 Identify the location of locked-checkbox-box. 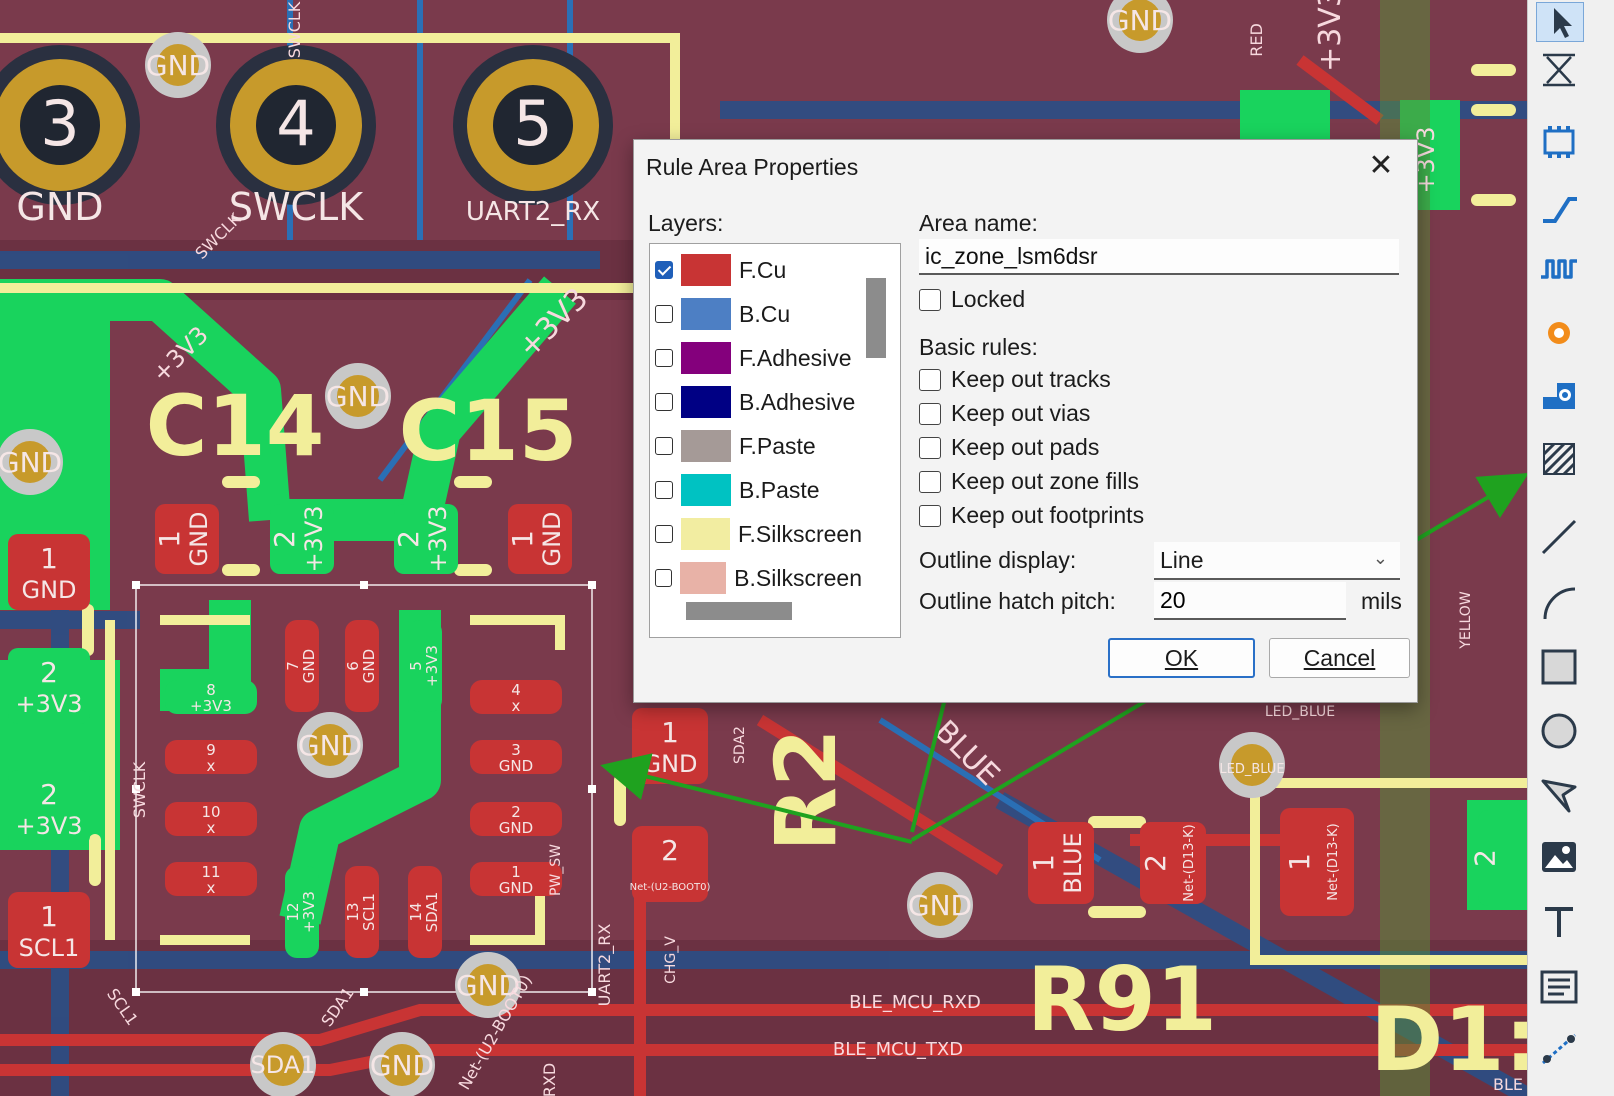
(930, 299).